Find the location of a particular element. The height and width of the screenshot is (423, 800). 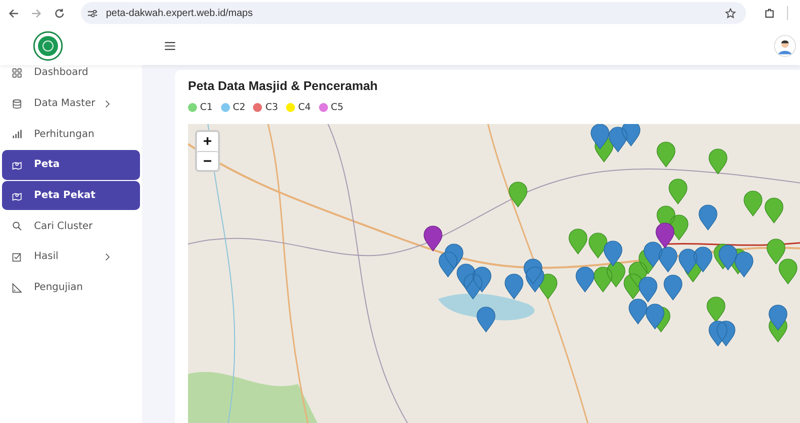

extensions-icon is located at coordinates (769, 13).